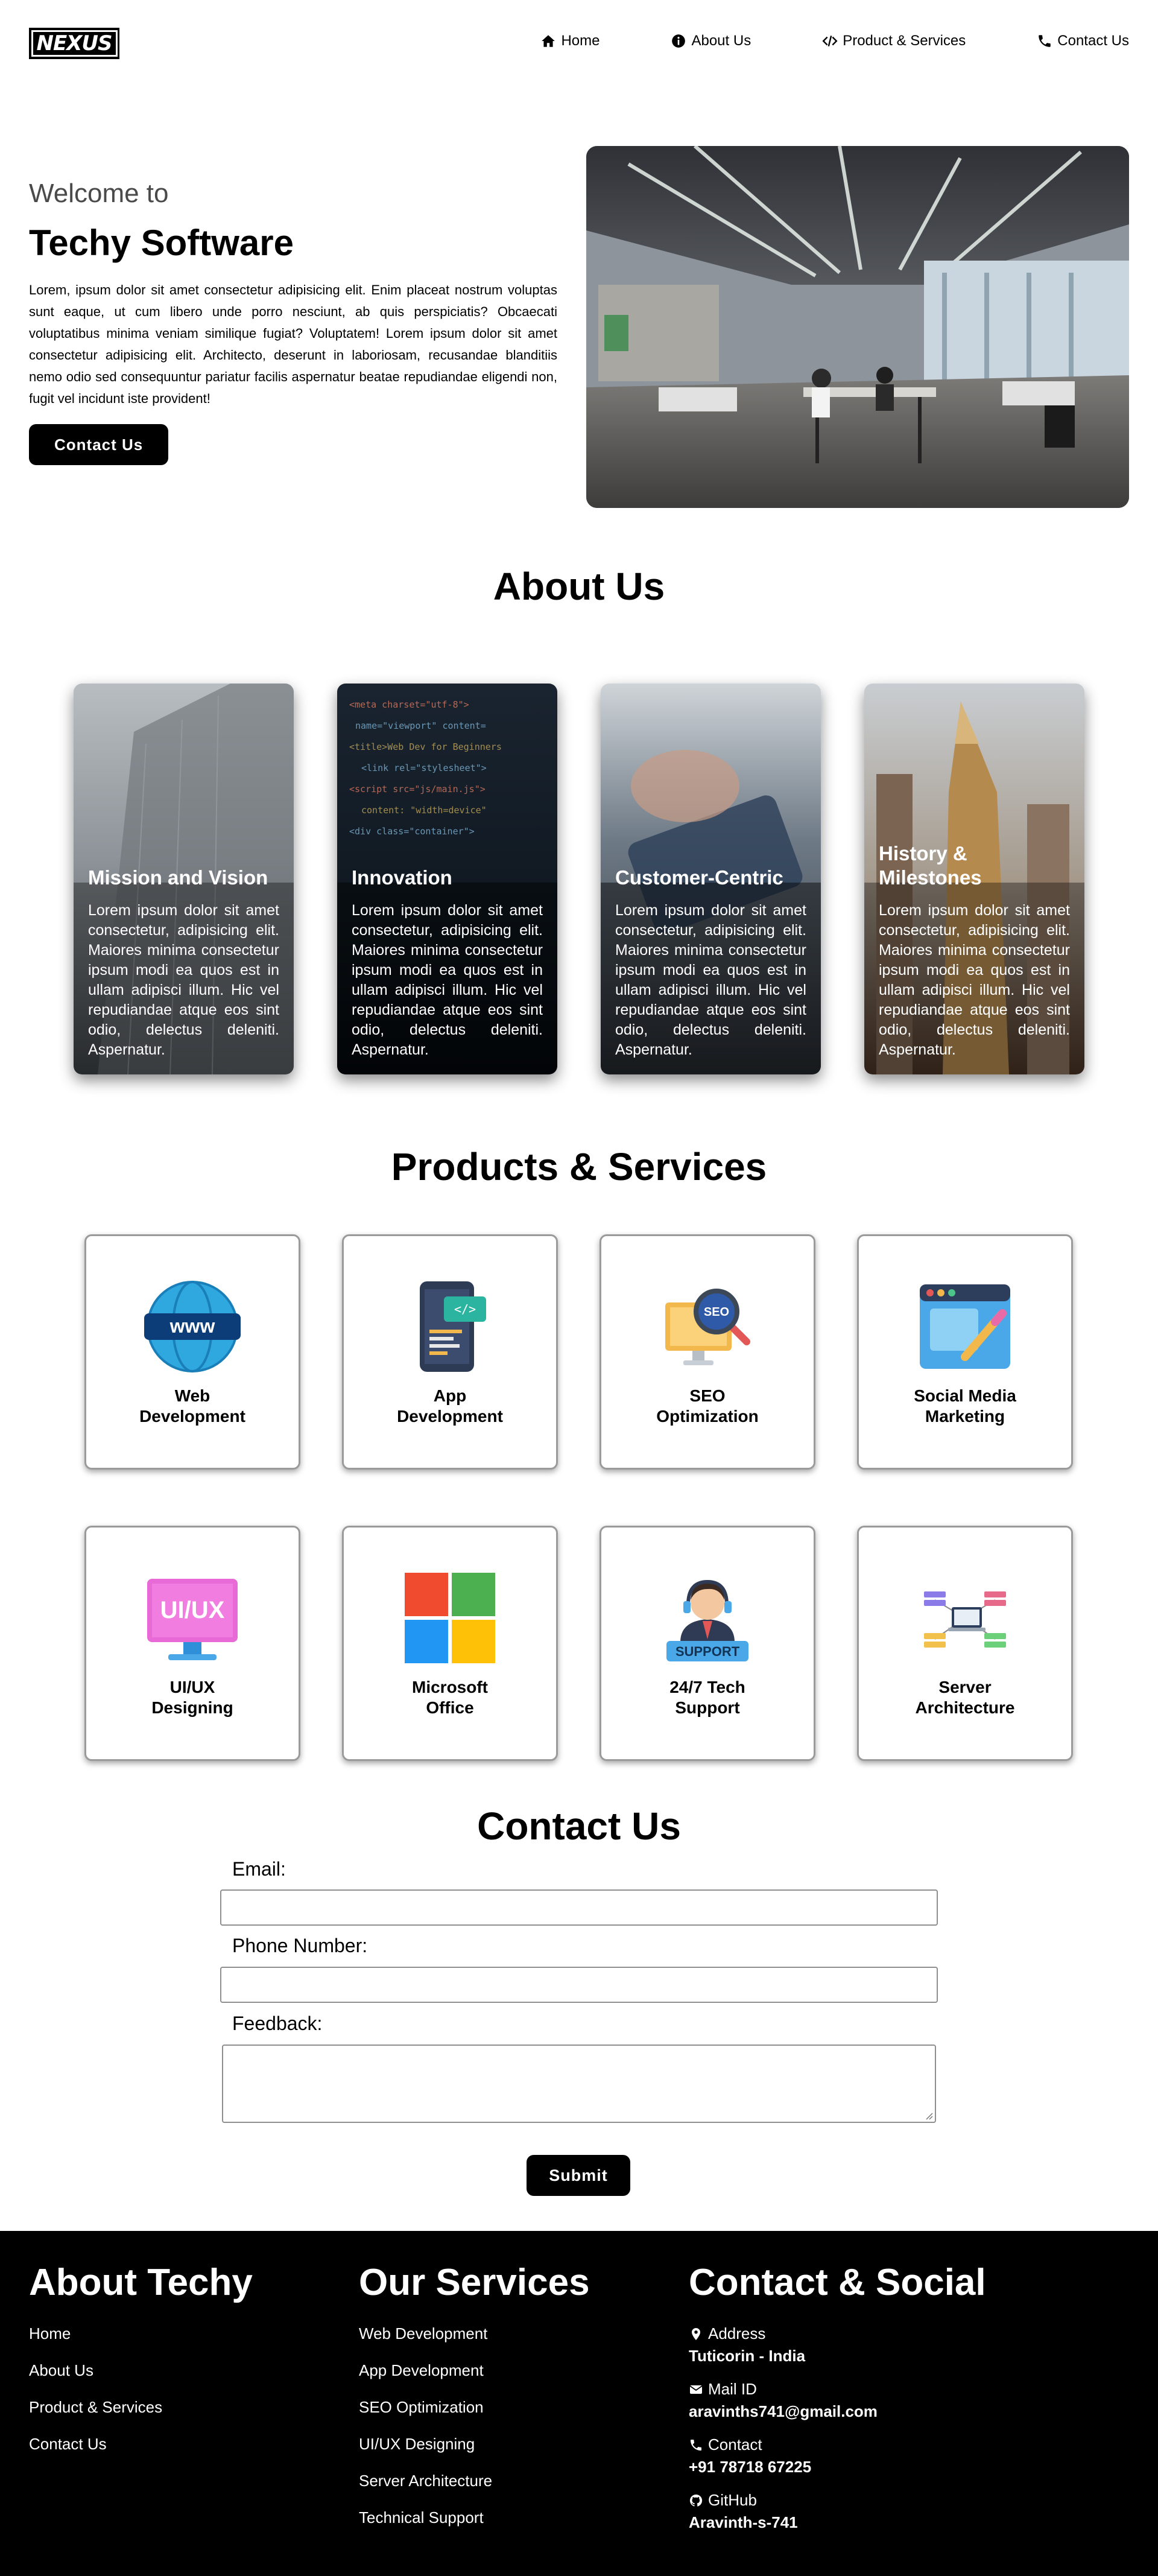 The height and width of the screenshot is (2576, 1158). What do you see at coordinates (579, 1907) in the screenshot?
I see `email-field` at bounding box center [579, 1907].